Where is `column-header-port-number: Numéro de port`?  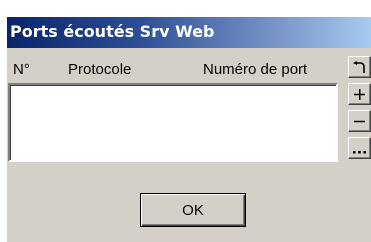 column-header-port-number: Numéro de port is located at coordinates (255, 69).